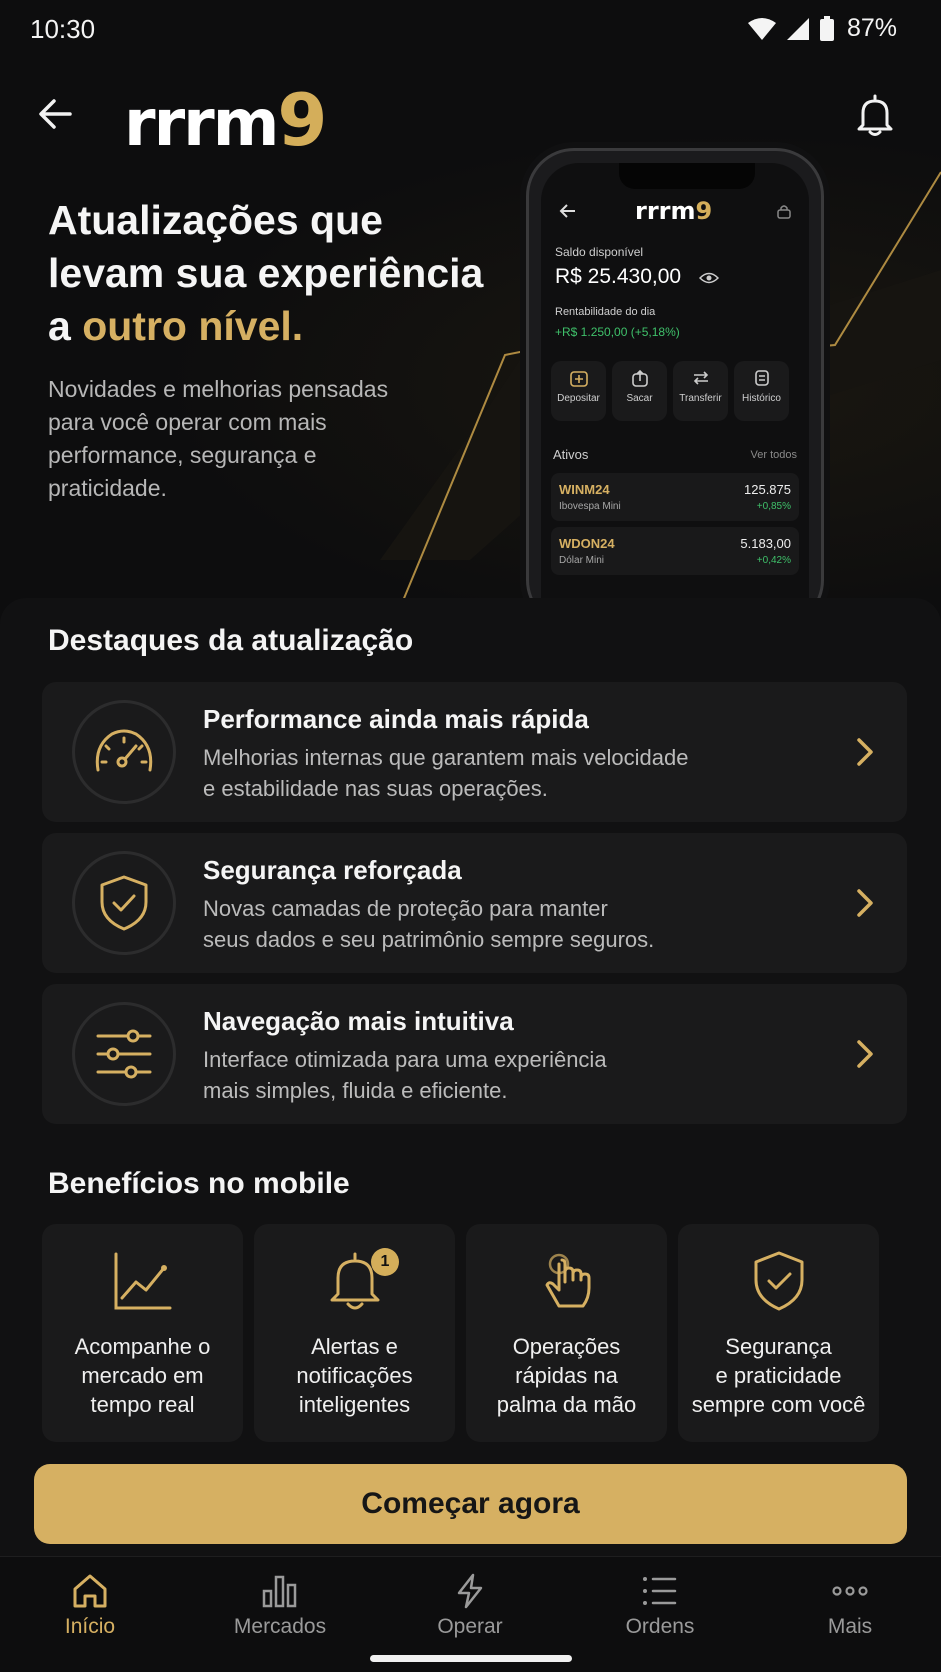 The width and height of the screenshot is (941, 1672). What do you see at coordinates (566, 1375) in the screenshot?
I see `benefit-text-line: rápidas na` at bounding box center [566, 1375].